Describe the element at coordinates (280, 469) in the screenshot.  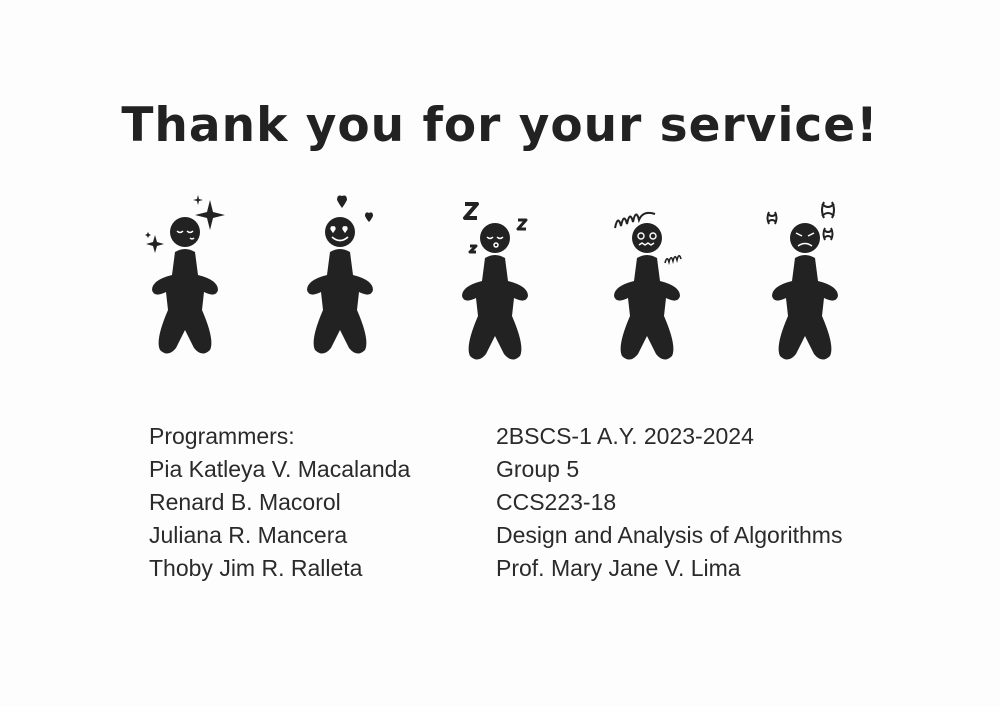
I see `programmer-name: Pia Katleya V. Macalanda` at that location.